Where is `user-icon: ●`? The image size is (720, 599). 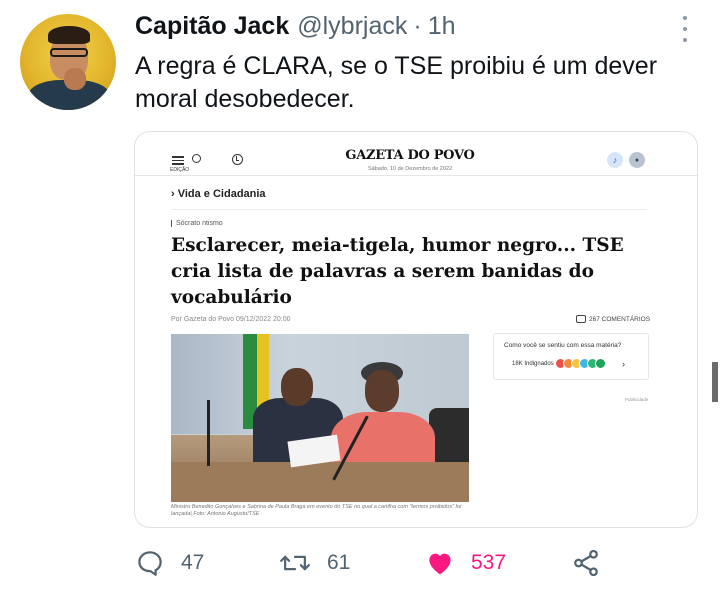
user-icon: ● is located at coordinates (637, 160).